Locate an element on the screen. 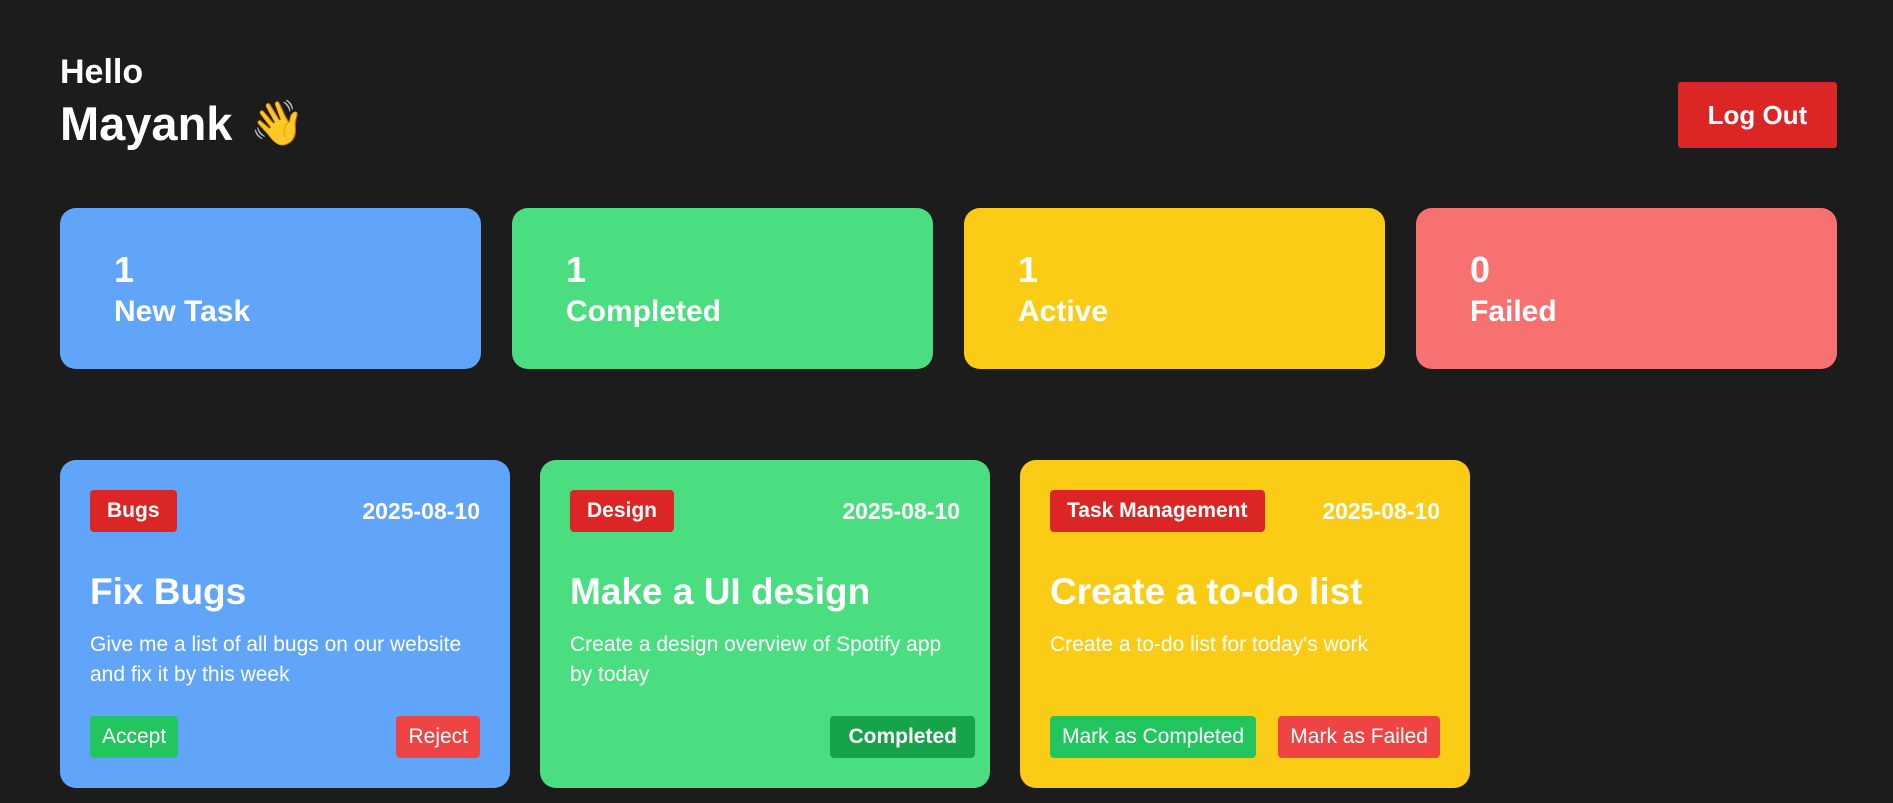 The width and height of the screenshot is (1893, 803). category-badge: Task Management is located at coordinates (1157, 511).